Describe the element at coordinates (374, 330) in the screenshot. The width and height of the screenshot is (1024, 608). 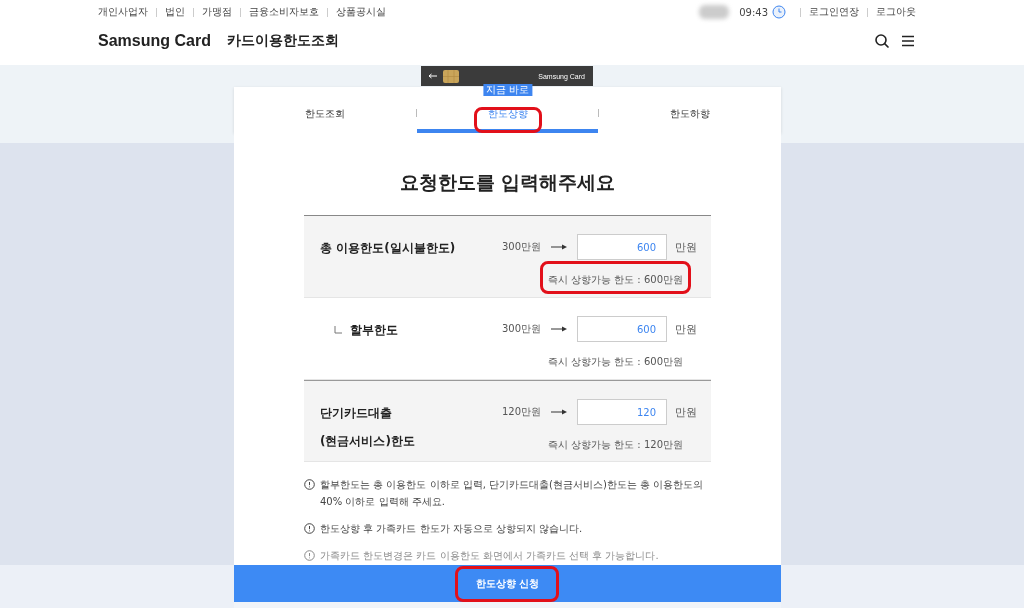
I see `limit-label: 할부한도` at that location.